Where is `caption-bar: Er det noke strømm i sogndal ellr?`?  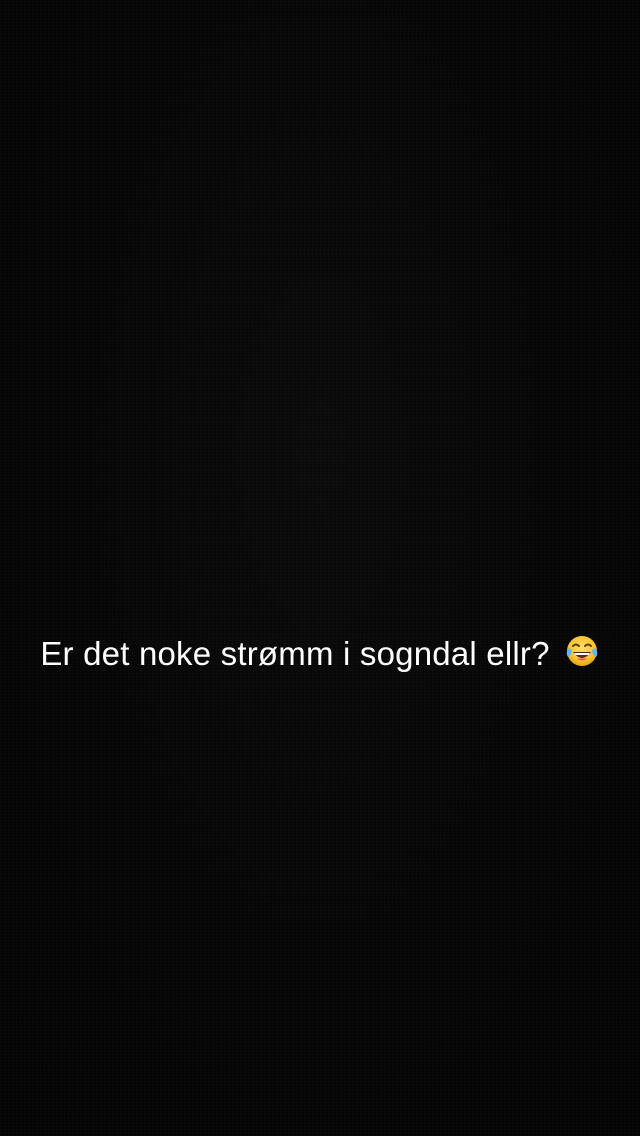 caption-bar: Er det noke strømm i sogndal ellr? is located at coordinates (320, 654).